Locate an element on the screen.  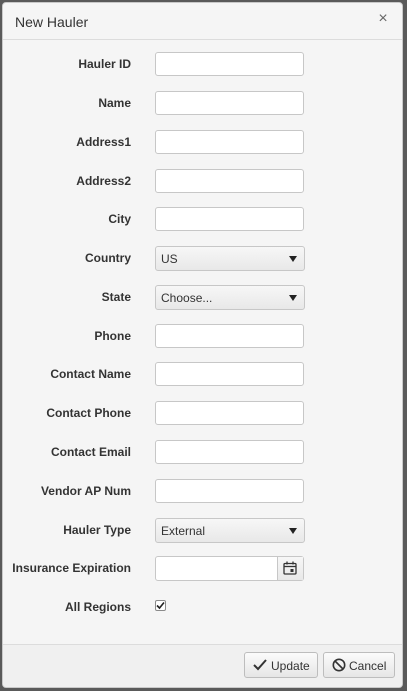
calendar-icon is located at coordinates (290, 568).